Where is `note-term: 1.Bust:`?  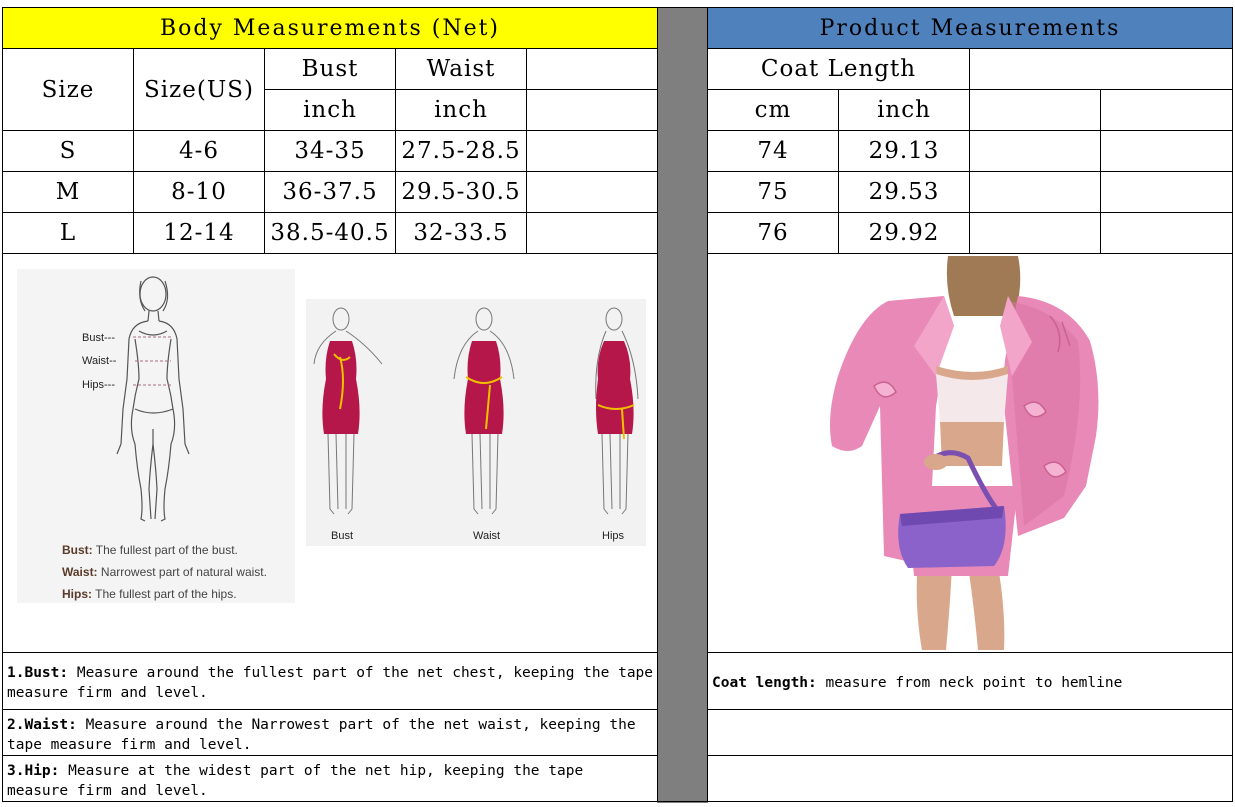 note-term: 1.Bust: is located at coordinates (38, 673).